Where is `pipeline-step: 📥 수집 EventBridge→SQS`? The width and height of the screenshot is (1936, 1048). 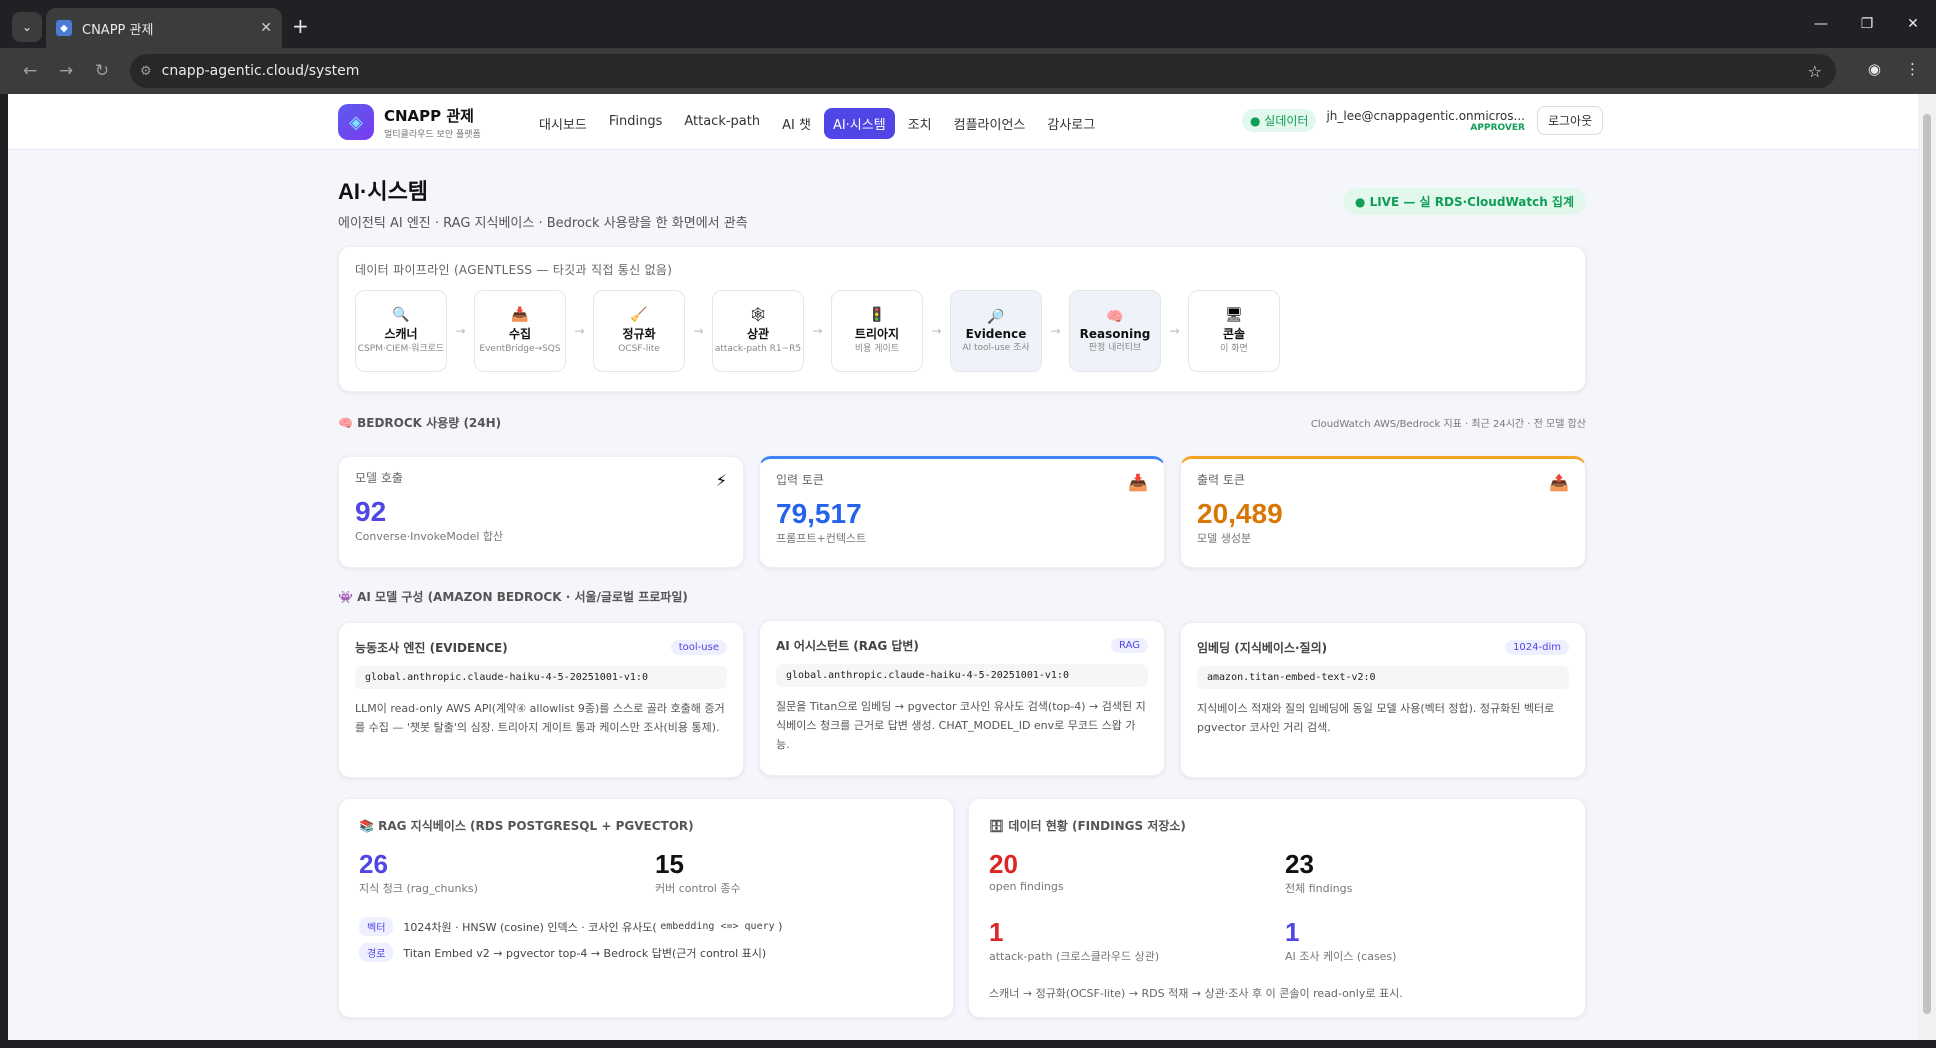
pipeline-step: 📥 수집 EventBridge→SQS is located at coordinates (520, 331).